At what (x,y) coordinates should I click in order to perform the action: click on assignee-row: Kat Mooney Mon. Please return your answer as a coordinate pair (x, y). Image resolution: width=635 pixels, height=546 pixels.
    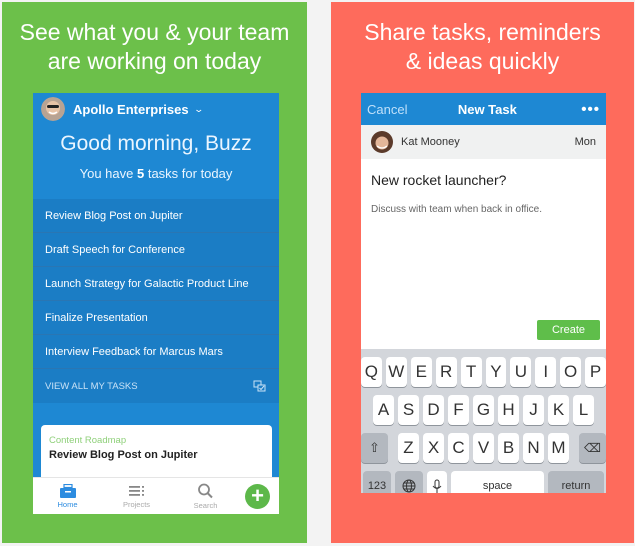
    Looking at the image, I should click on (483, 142).